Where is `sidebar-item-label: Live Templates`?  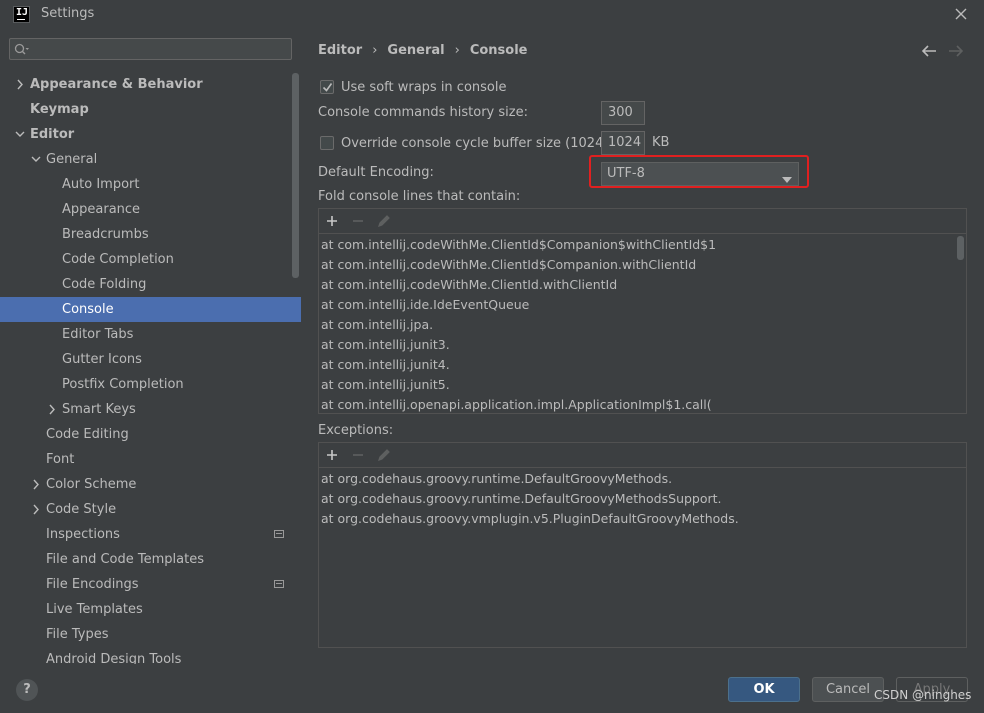 sidebar-item-label: Live Templates is located at coordinates (94, 609).